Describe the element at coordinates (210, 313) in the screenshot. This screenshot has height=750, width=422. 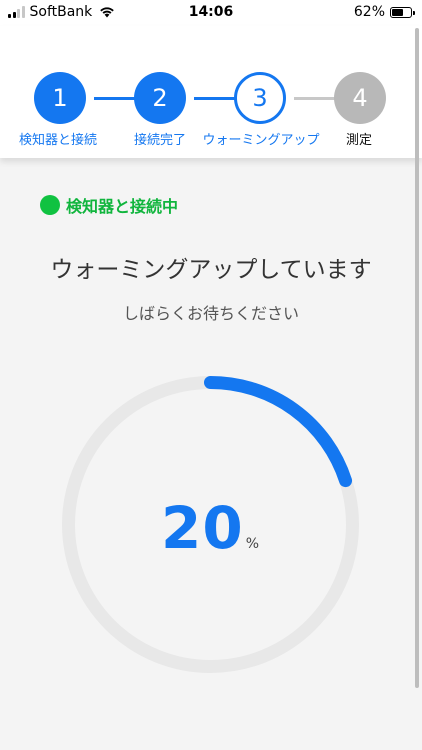
I see `page-subtitle: しばらくお待ちください` at that location.